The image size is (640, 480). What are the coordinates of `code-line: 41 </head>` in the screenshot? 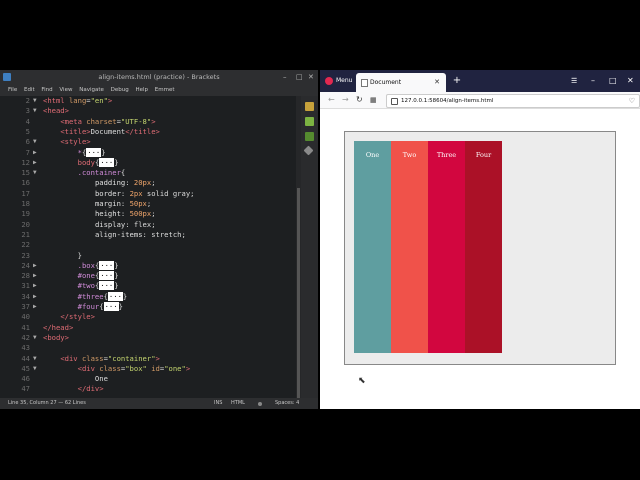 It's located at (150, 328).